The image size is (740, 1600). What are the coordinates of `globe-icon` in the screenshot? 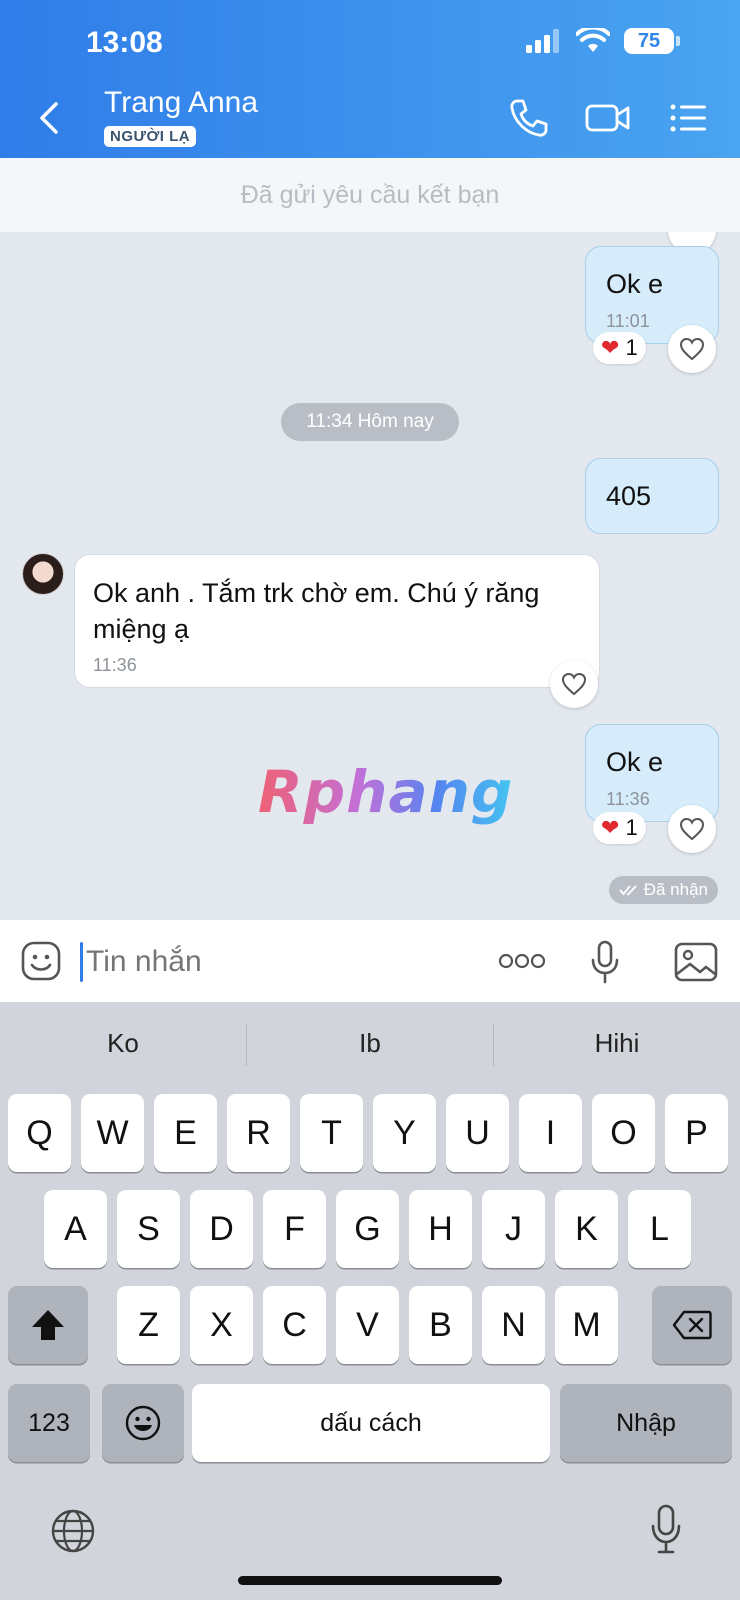 It's located at (73, 1531).